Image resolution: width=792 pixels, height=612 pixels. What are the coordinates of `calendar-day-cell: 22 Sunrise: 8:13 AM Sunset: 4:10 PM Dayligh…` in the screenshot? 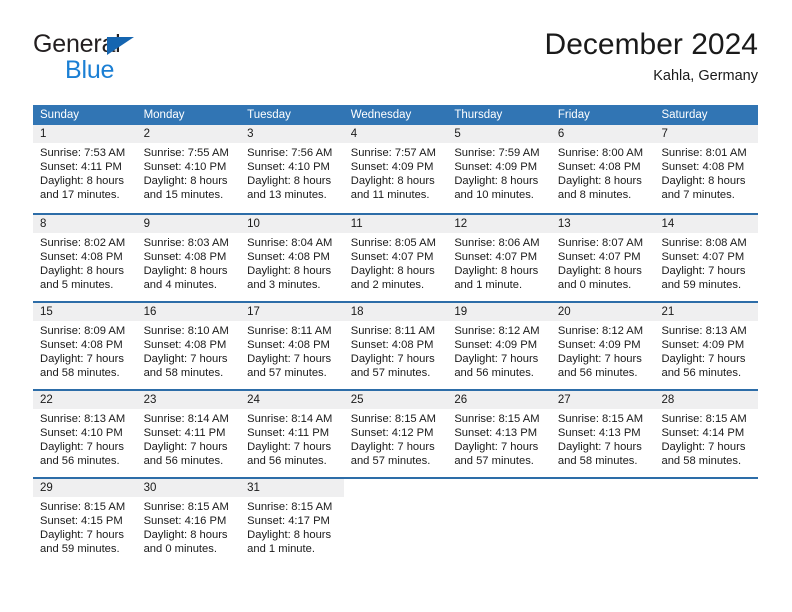 It's located at (85, 434).